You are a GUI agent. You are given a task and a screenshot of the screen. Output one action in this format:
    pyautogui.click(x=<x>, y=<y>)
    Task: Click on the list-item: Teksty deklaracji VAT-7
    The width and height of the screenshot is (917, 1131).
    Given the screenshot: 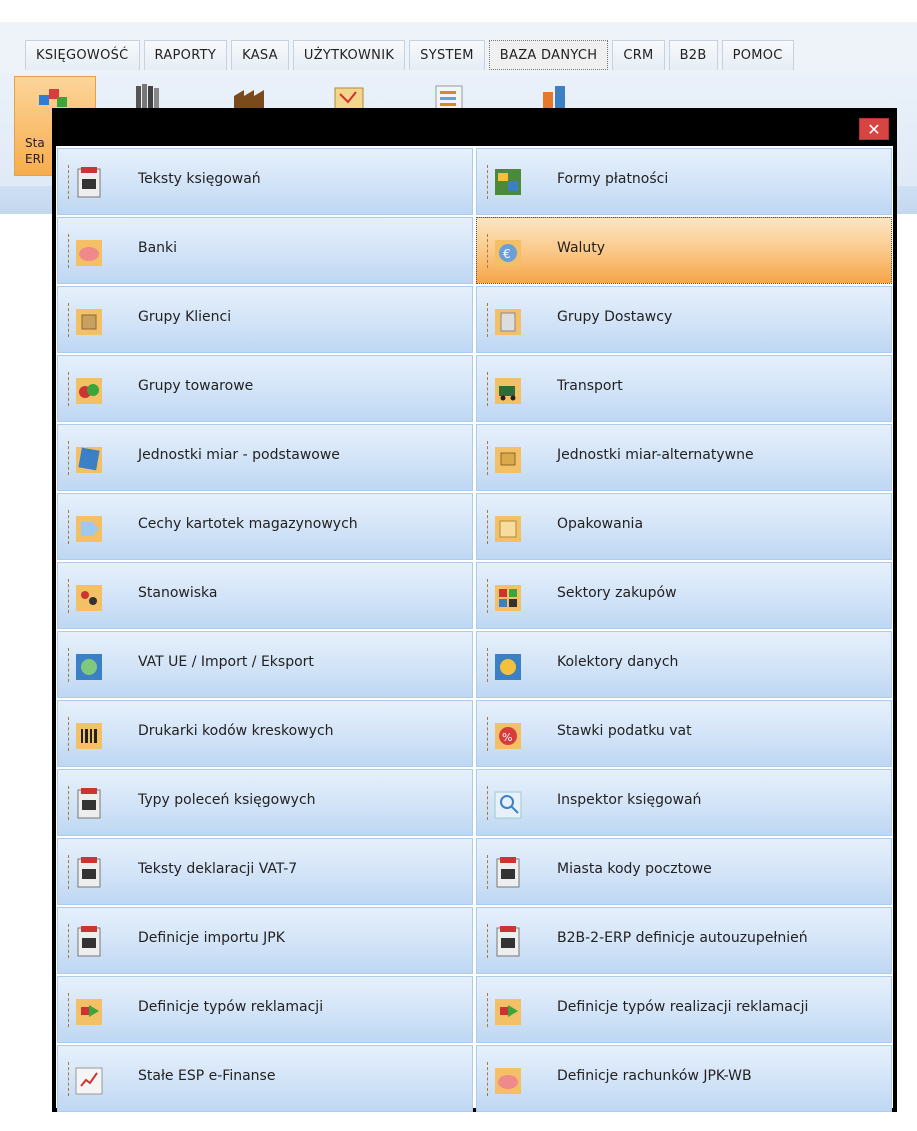 What is the action you would take?
    pyautogui.click(x=265, y=871)
    